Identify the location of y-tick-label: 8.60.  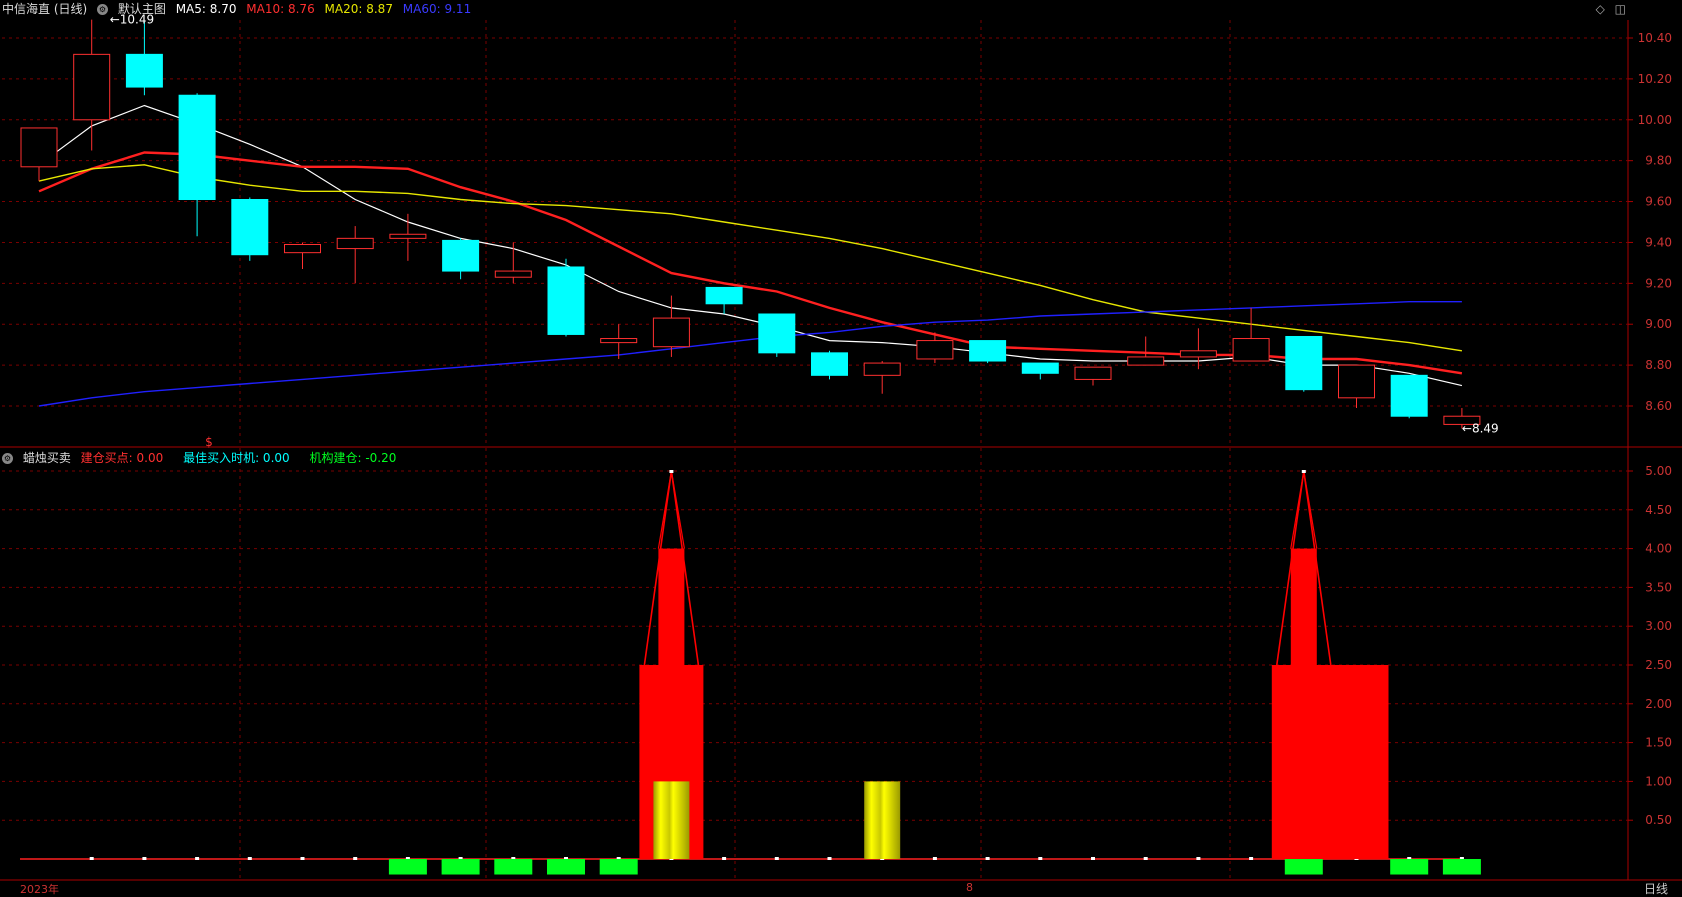
(1658, 406).